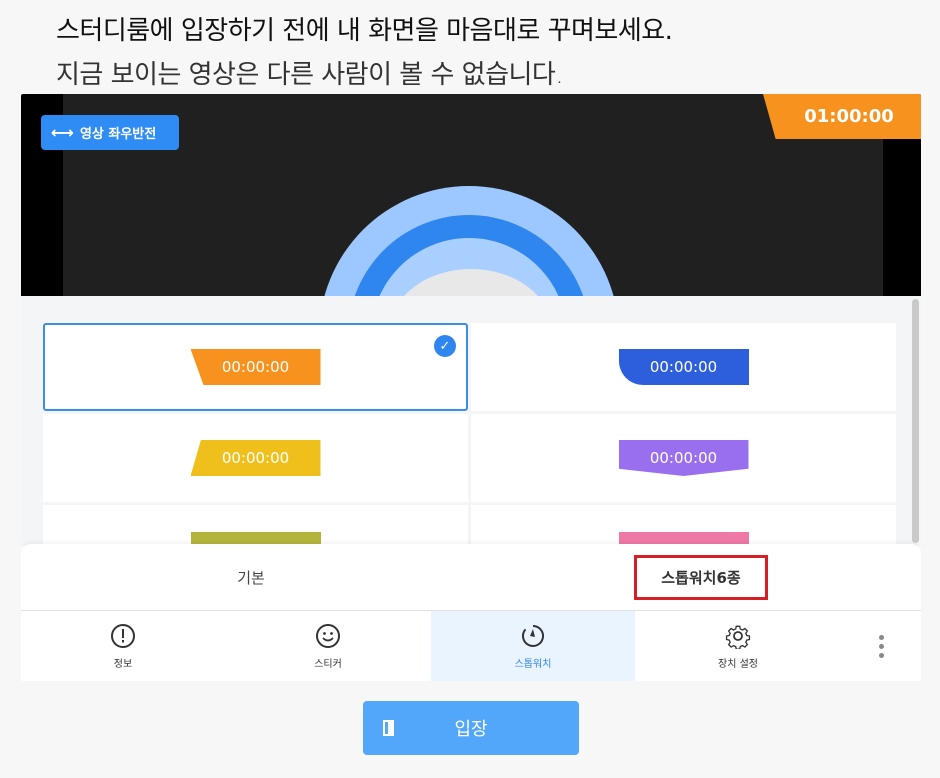 The width and height of the screenshot is (940, 778). What do you see at coordinates (328, 664) in the screenshot?
I see `nav-sticker-label: 스티커` at bounding box center [328, 664].